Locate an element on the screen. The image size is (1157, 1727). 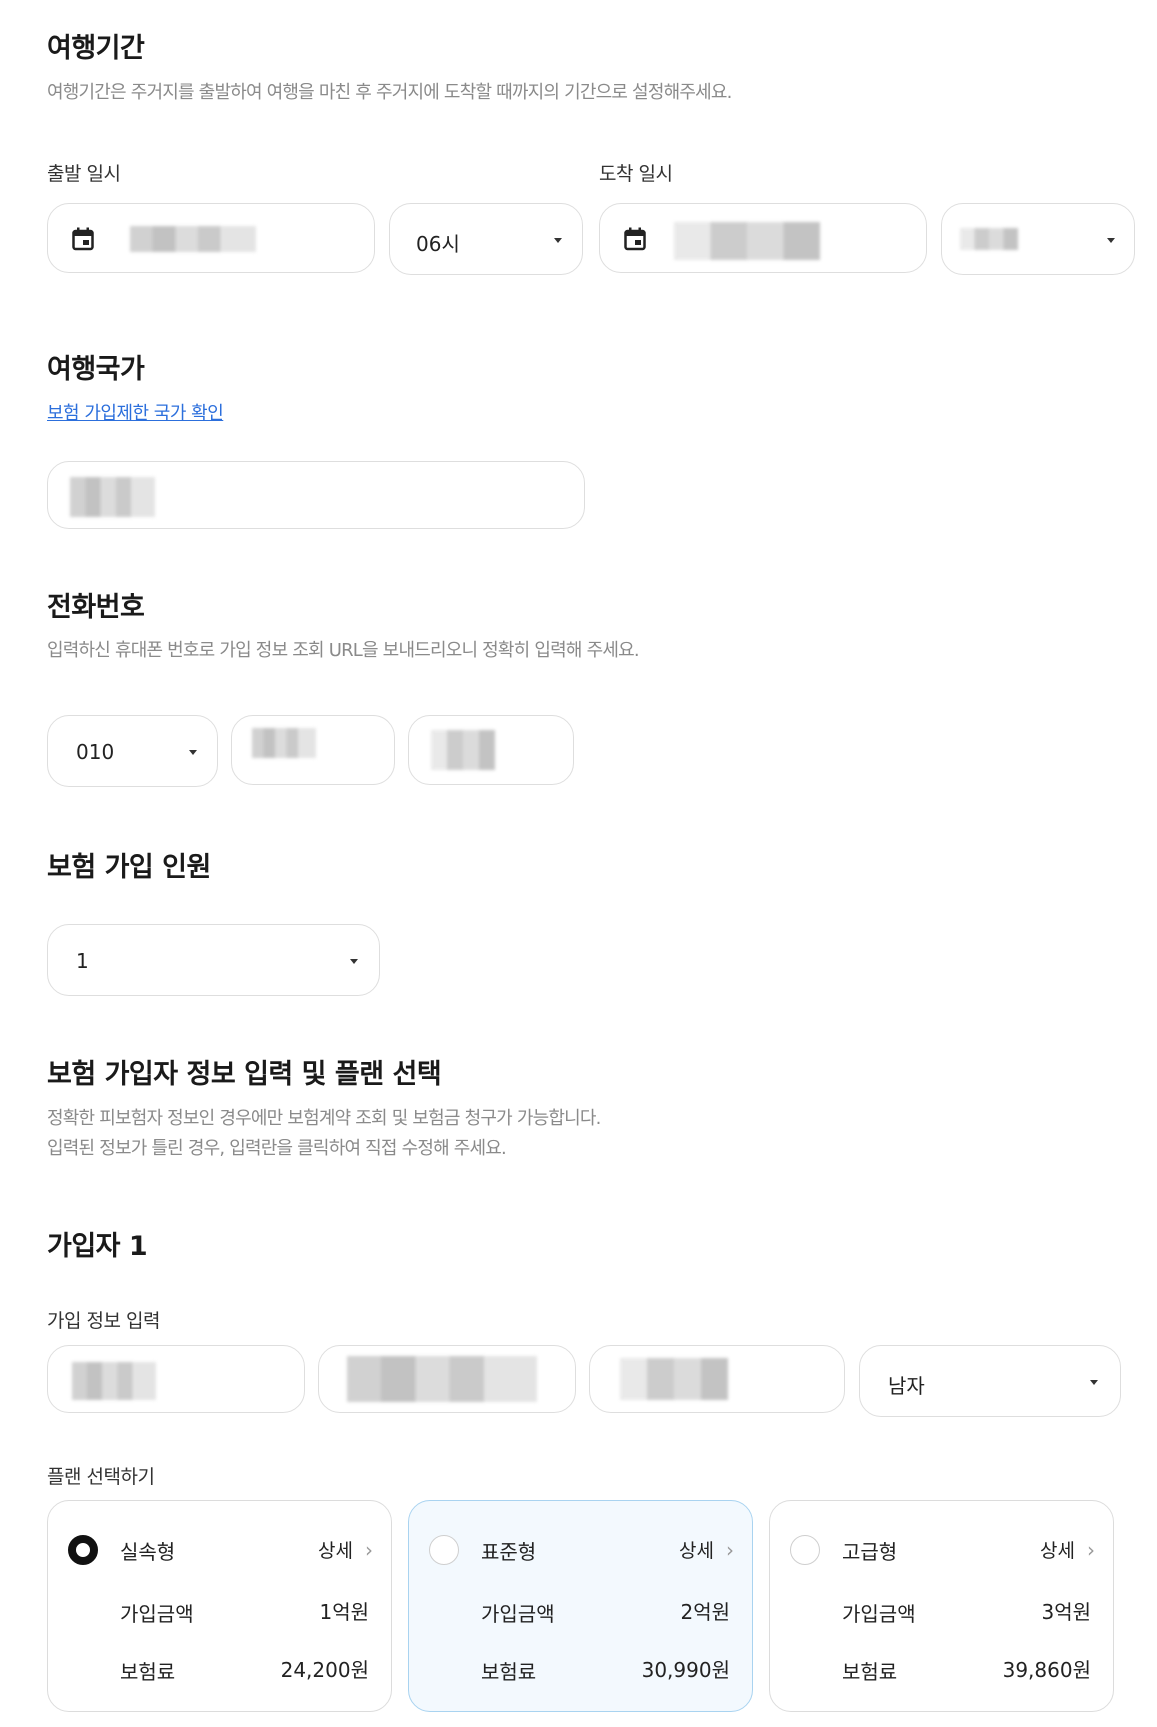
member1-id-input is located at coordinates (717, 1379).